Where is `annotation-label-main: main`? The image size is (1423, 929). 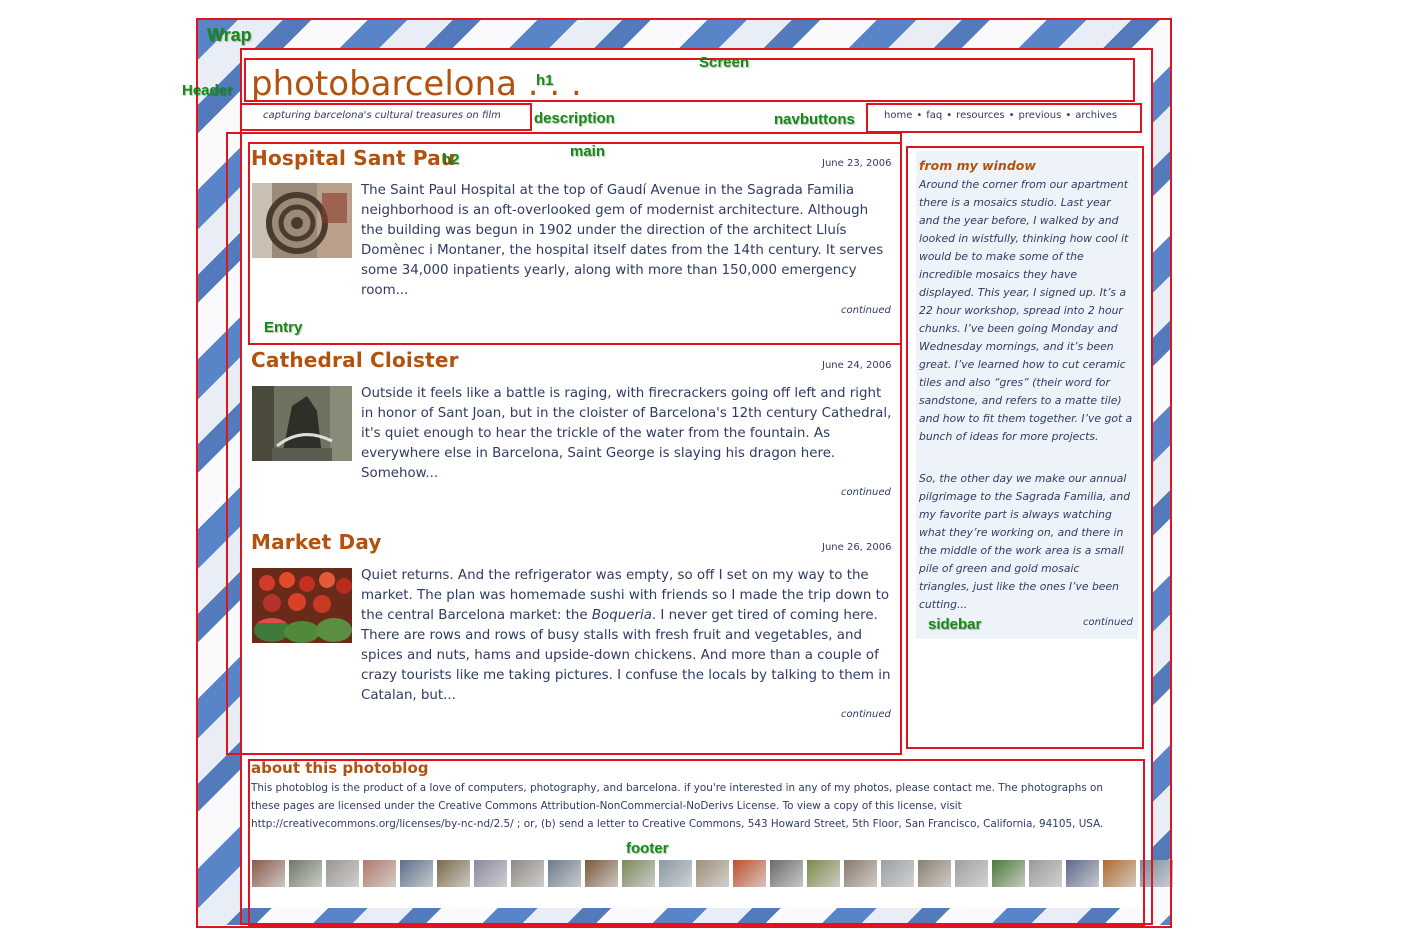
annotation-label-main: main is located at coordinates (588, 151).